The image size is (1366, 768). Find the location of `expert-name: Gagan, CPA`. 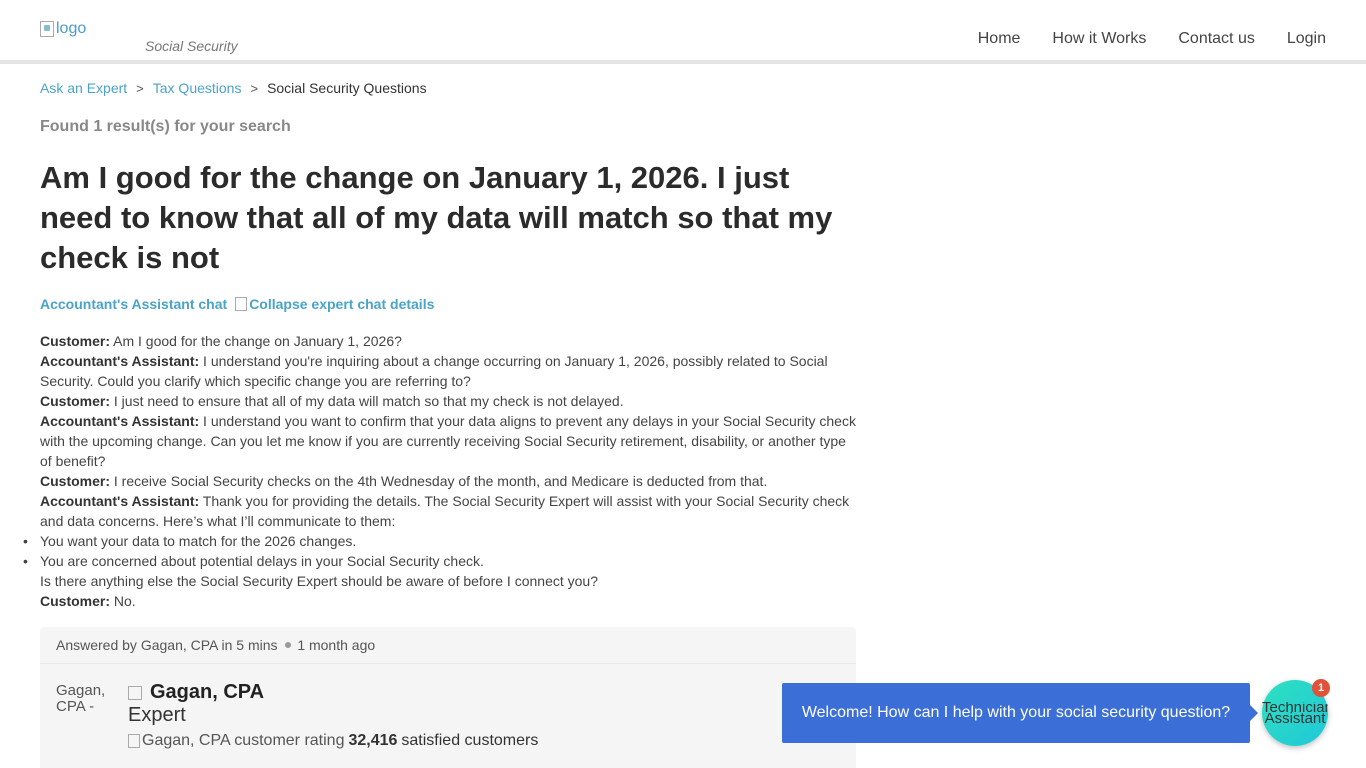

expert-name: Gagan, CPA is located at coordinates (196, 692).